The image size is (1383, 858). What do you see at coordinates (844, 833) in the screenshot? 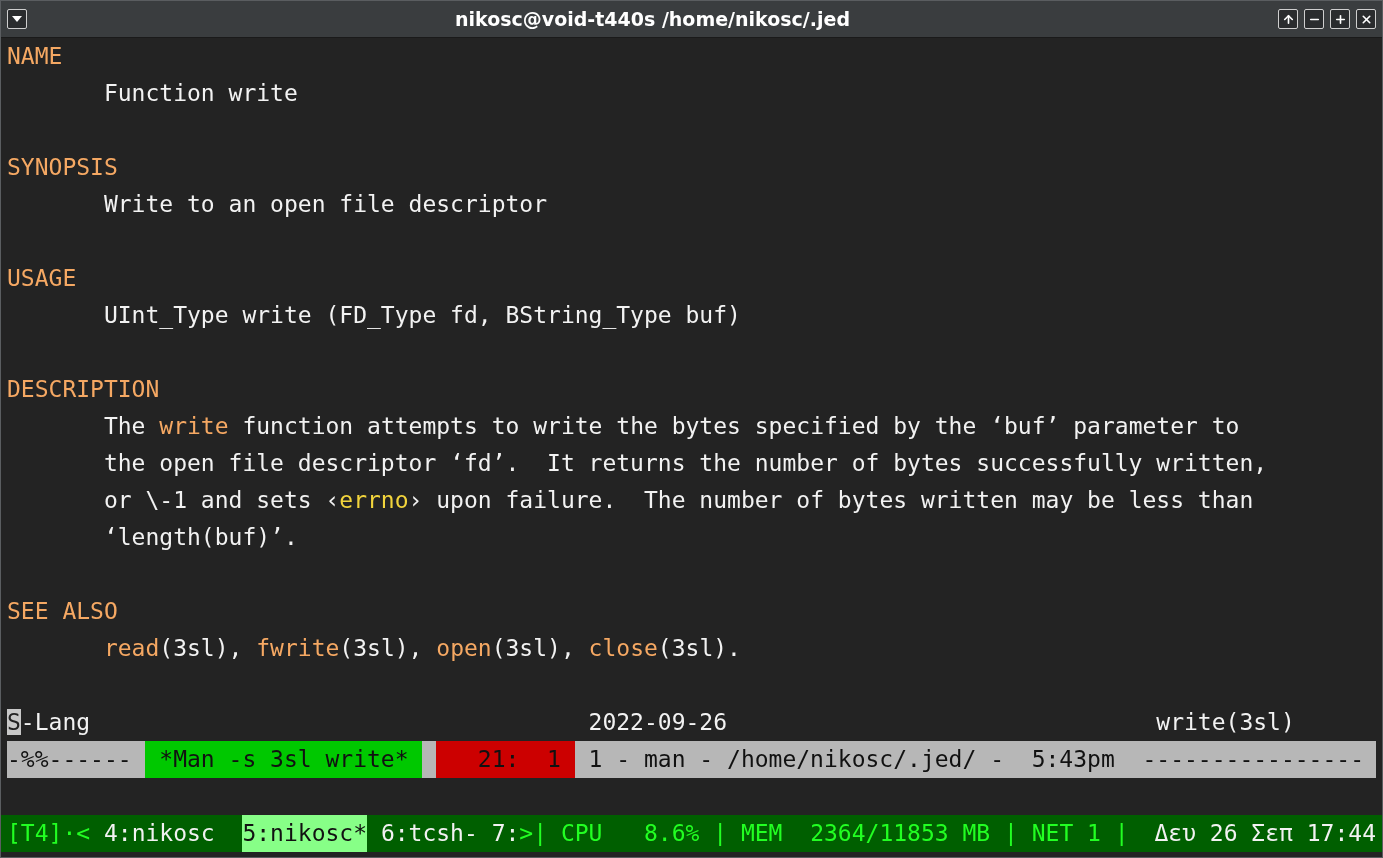
I see `system-stats: CPU 8.6% | MEM 2364/11853 MB | NET 1 |` at bounding box center [844, 833].